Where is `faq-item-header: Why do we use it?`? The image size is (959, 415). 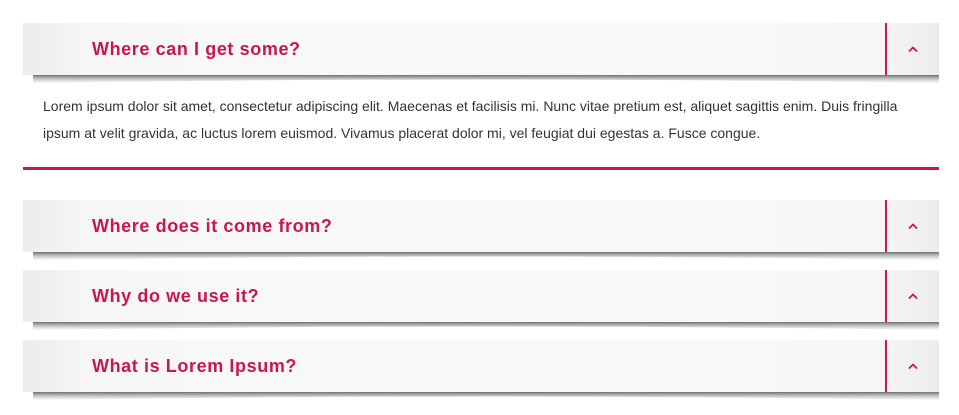
faq-item-header: Why do we use it? is located at coordinates (481, 301).